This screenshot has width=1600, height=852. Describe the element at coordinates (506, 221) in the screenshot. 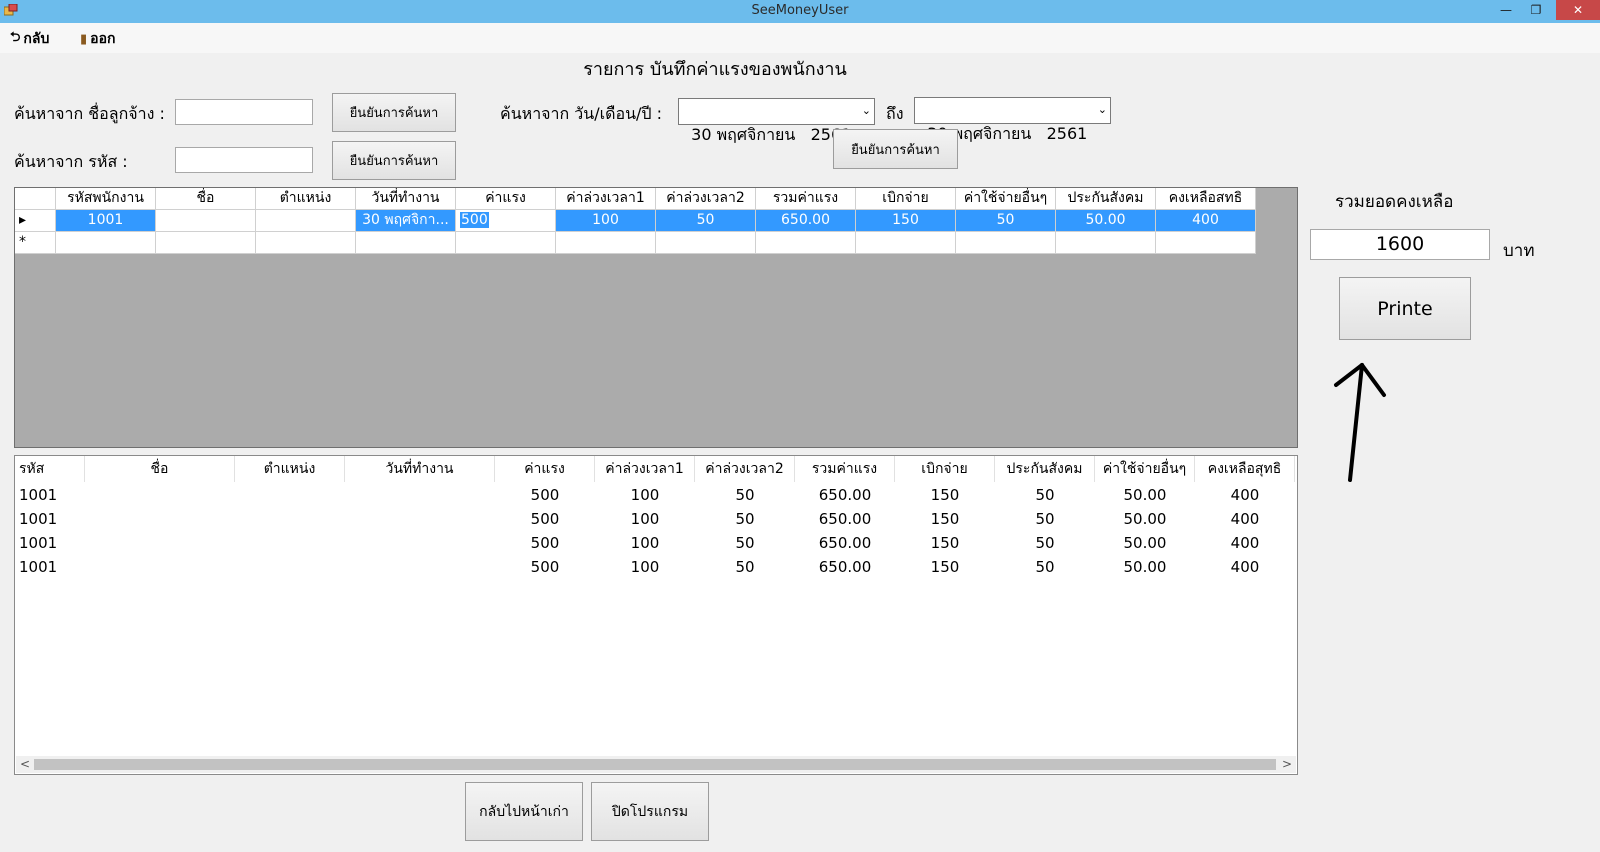

I see `table-cell-editing: 500` at that location.